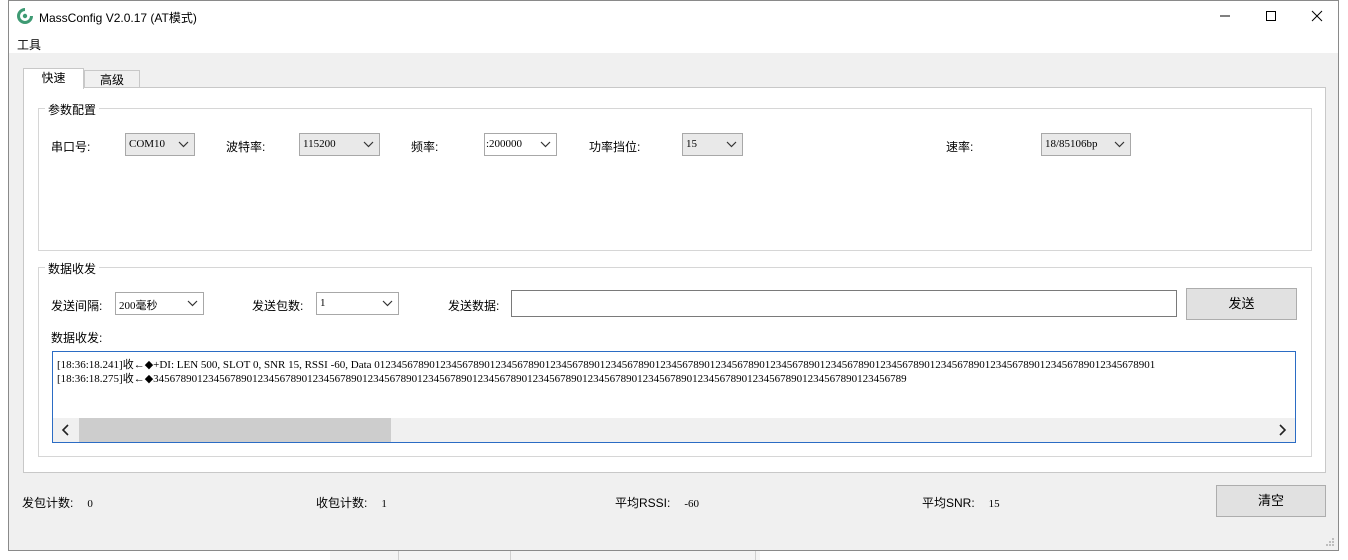  Describe the element at coordinates (474, 306) in the screenshot. I see `send-data-label: 发送数据:` at that location.